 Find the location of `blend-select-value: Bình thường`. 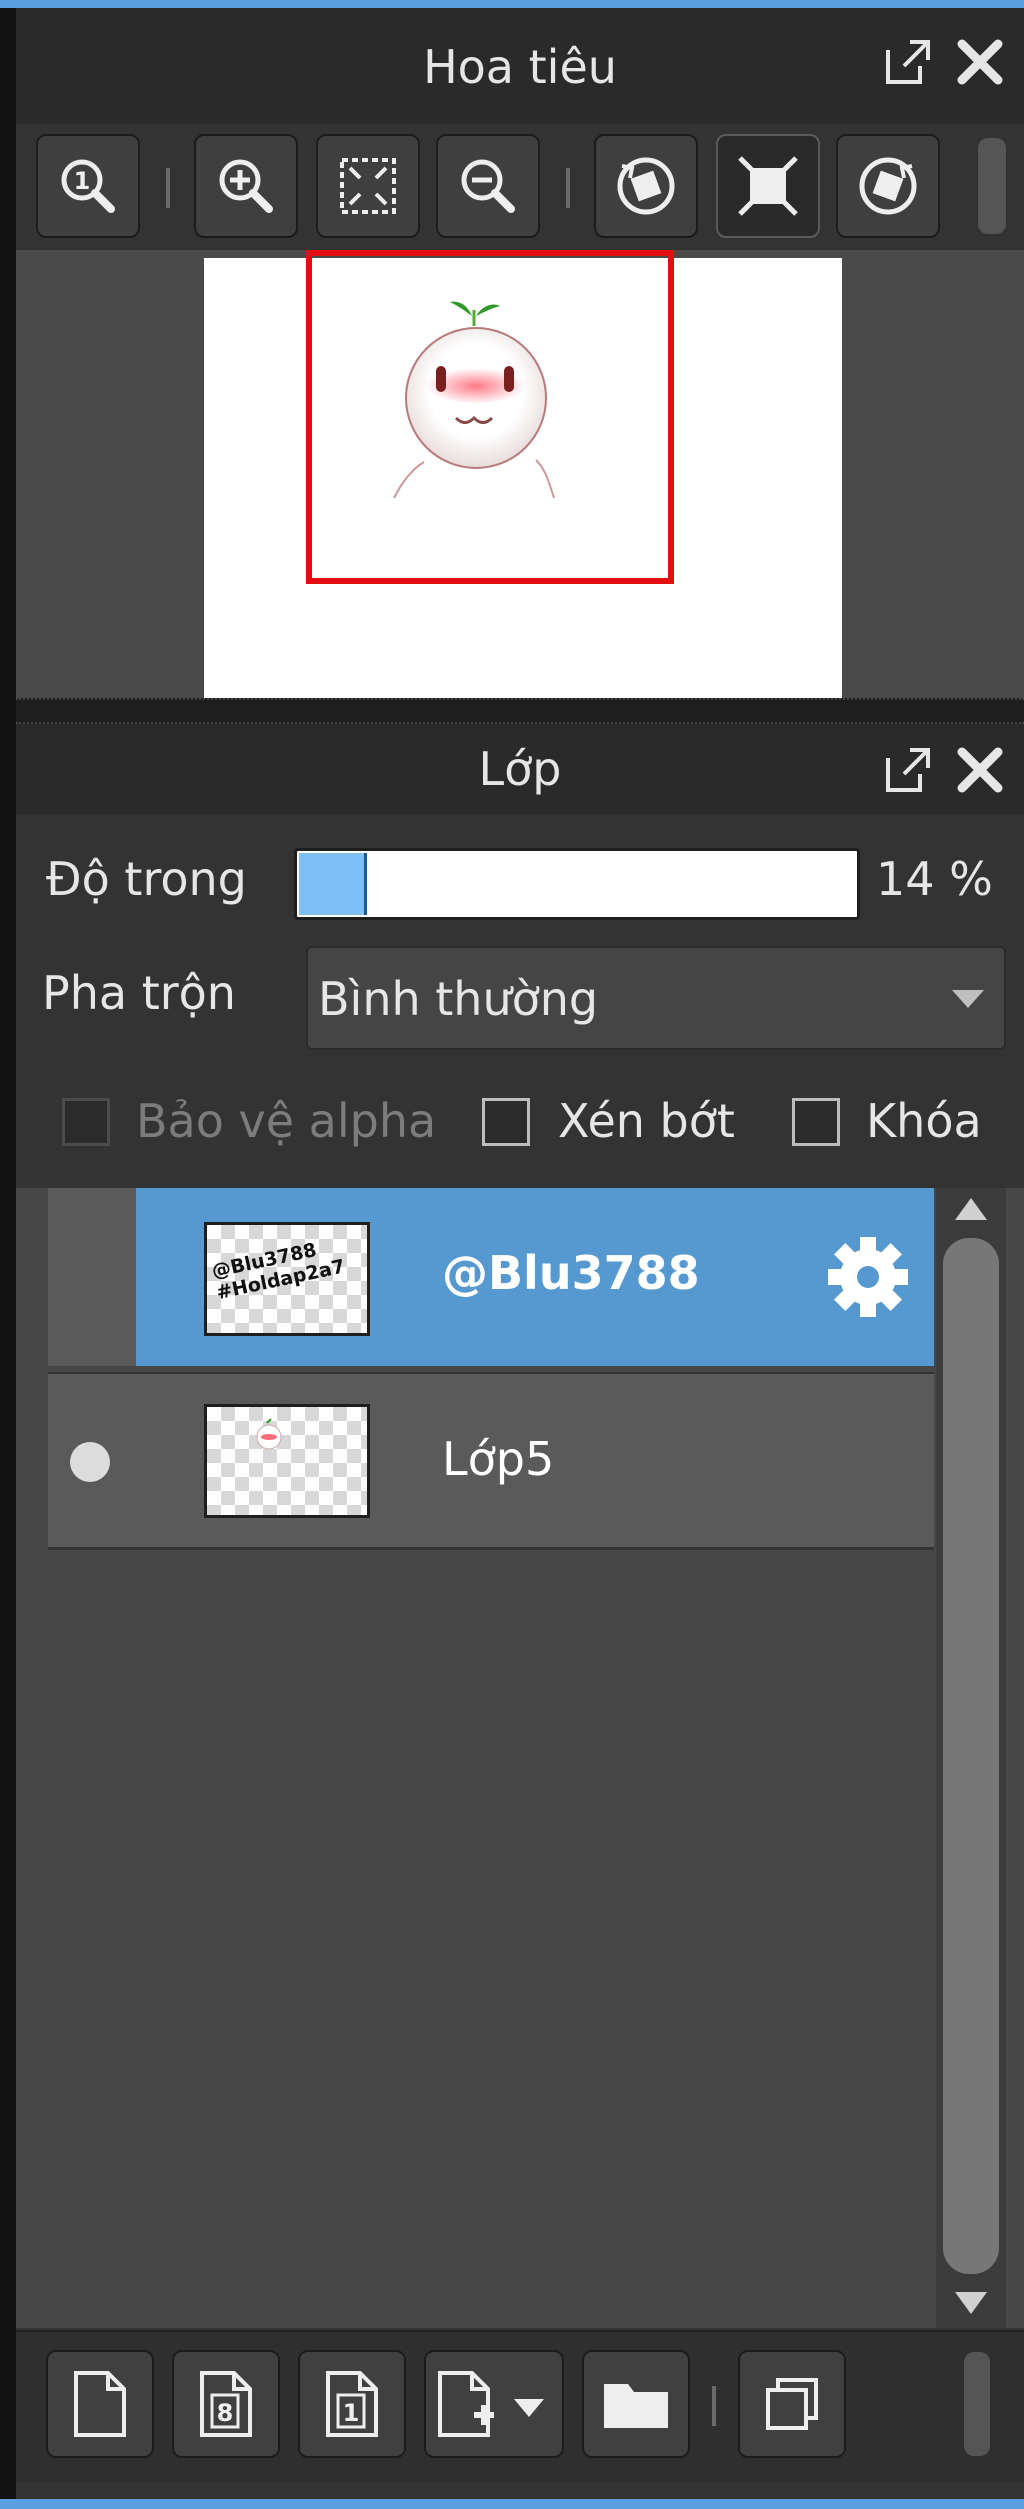

blend-select-value: Bình thường is located at coordinates (458, 999).